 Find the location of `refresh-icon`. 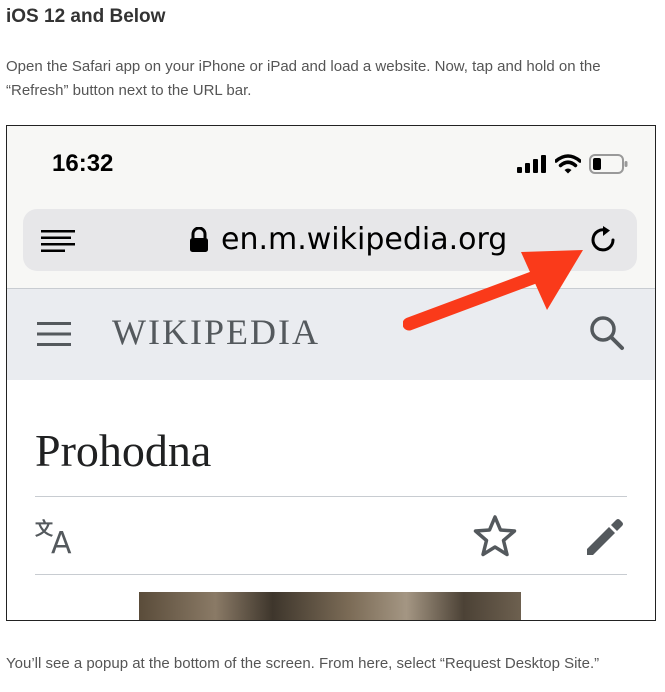

refresh-icon is located at coordinates (604, 240).